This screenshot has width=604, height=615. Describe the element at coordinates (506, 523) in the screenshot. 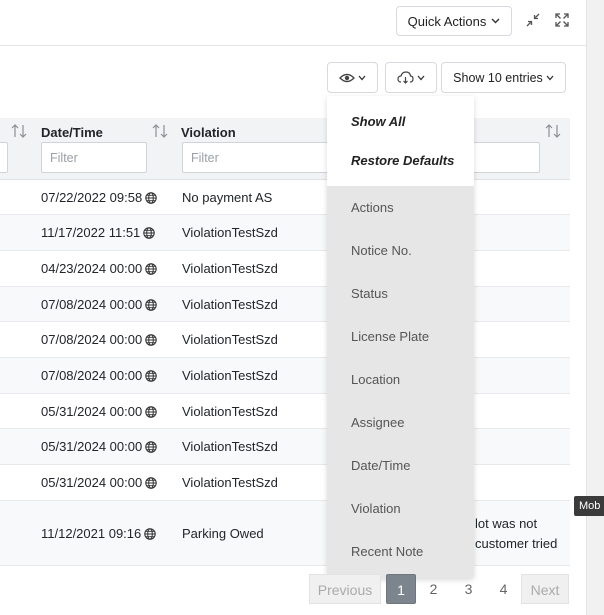

I see `recent-note-cell: lot was not` at that location.